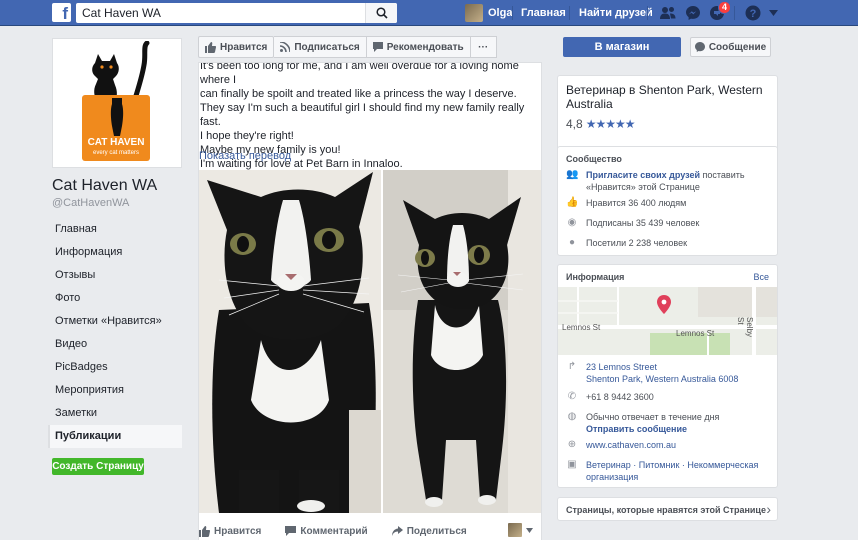  What do you see at coordinates (515, 530) in the screenshot?
I see `avatar` at bounding box center [515, 530].